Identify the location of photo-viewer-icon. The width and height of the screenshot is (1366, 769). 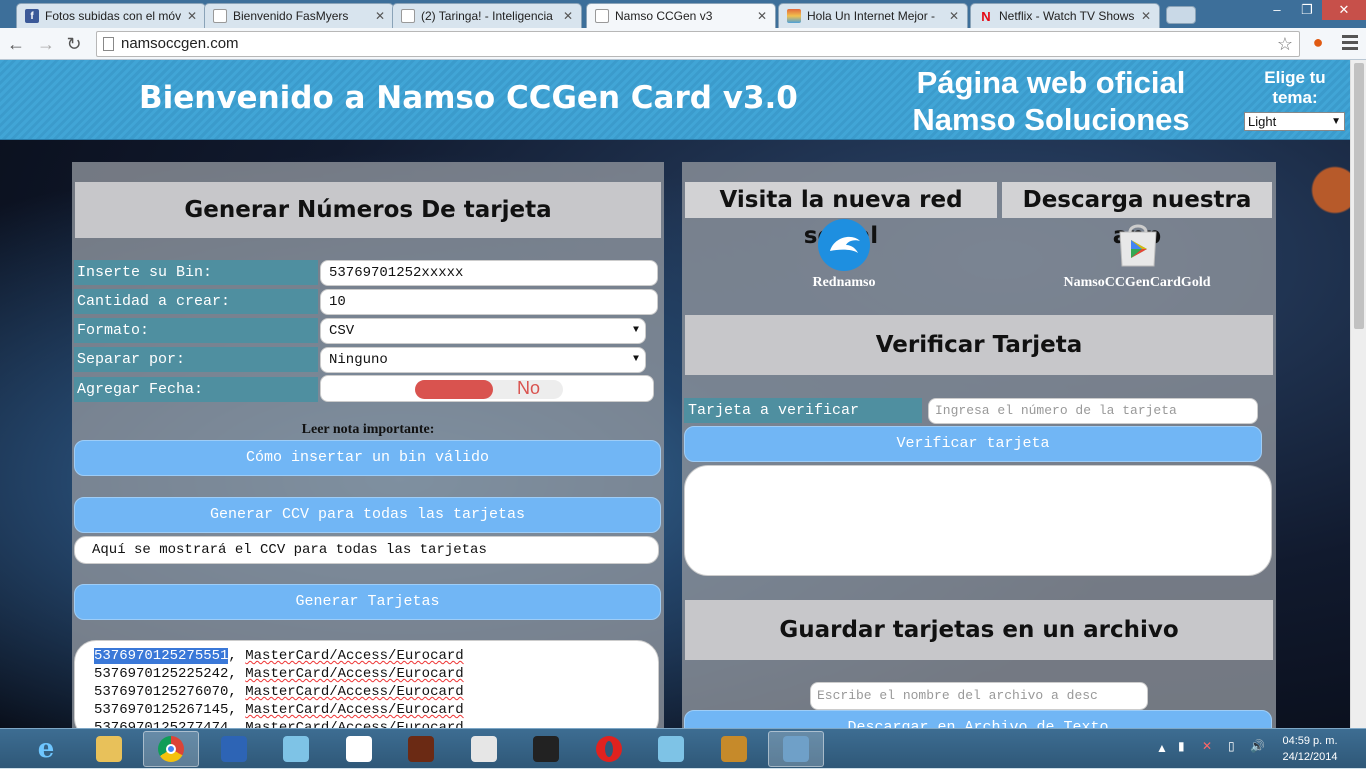
(796, 749).